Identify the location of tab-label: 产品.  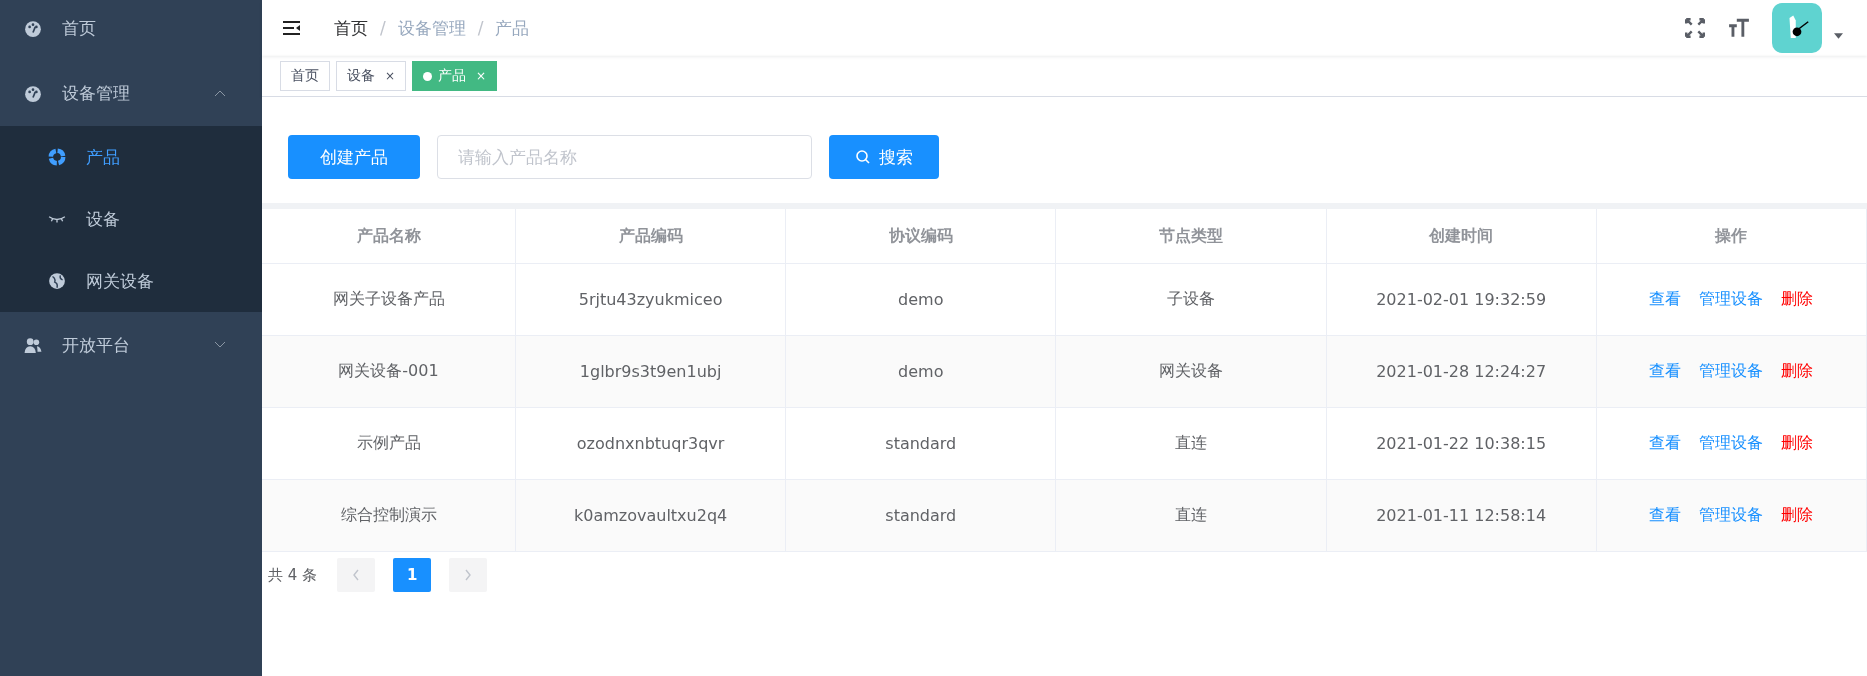
(452, 76).